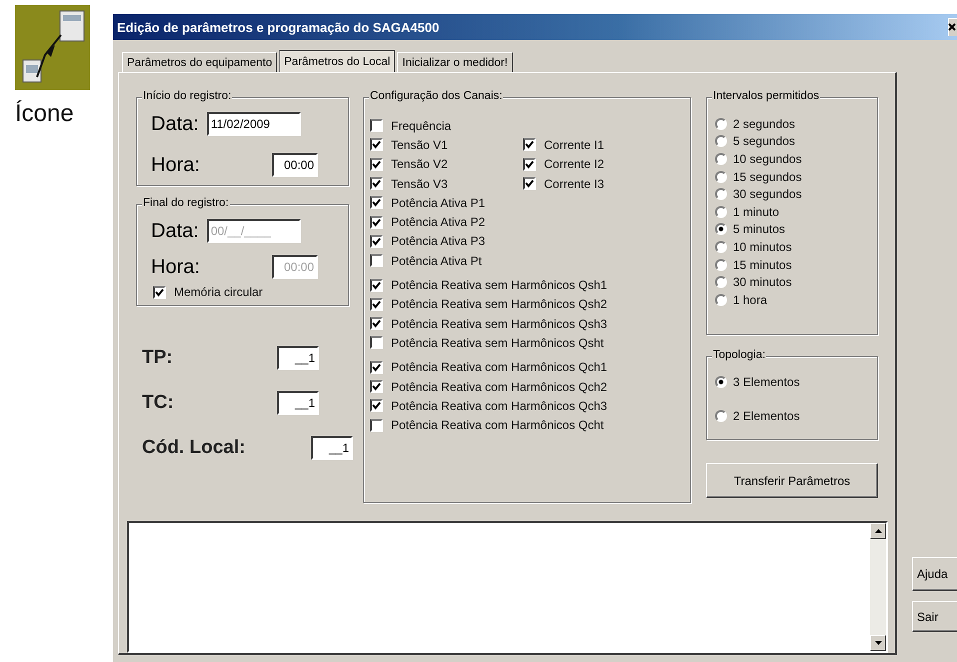 Image resolution: width=957 pixels, height=662 pixels. What do you see at coordinates (436, 96) in the screenshot?
I see `group-title: Configuração dos Canais:` at bounding box center [436, 96].